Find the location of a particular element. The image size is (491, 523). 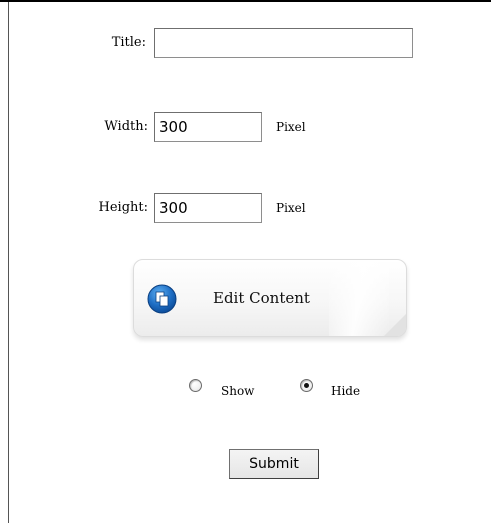

hide-radio is located at coordinates (306, 385).